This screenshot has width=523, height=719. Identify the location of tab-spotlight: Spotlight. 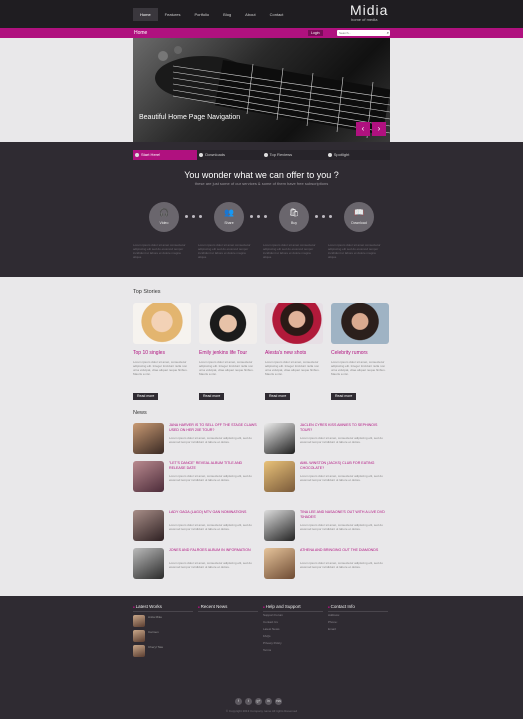
(358, 155).